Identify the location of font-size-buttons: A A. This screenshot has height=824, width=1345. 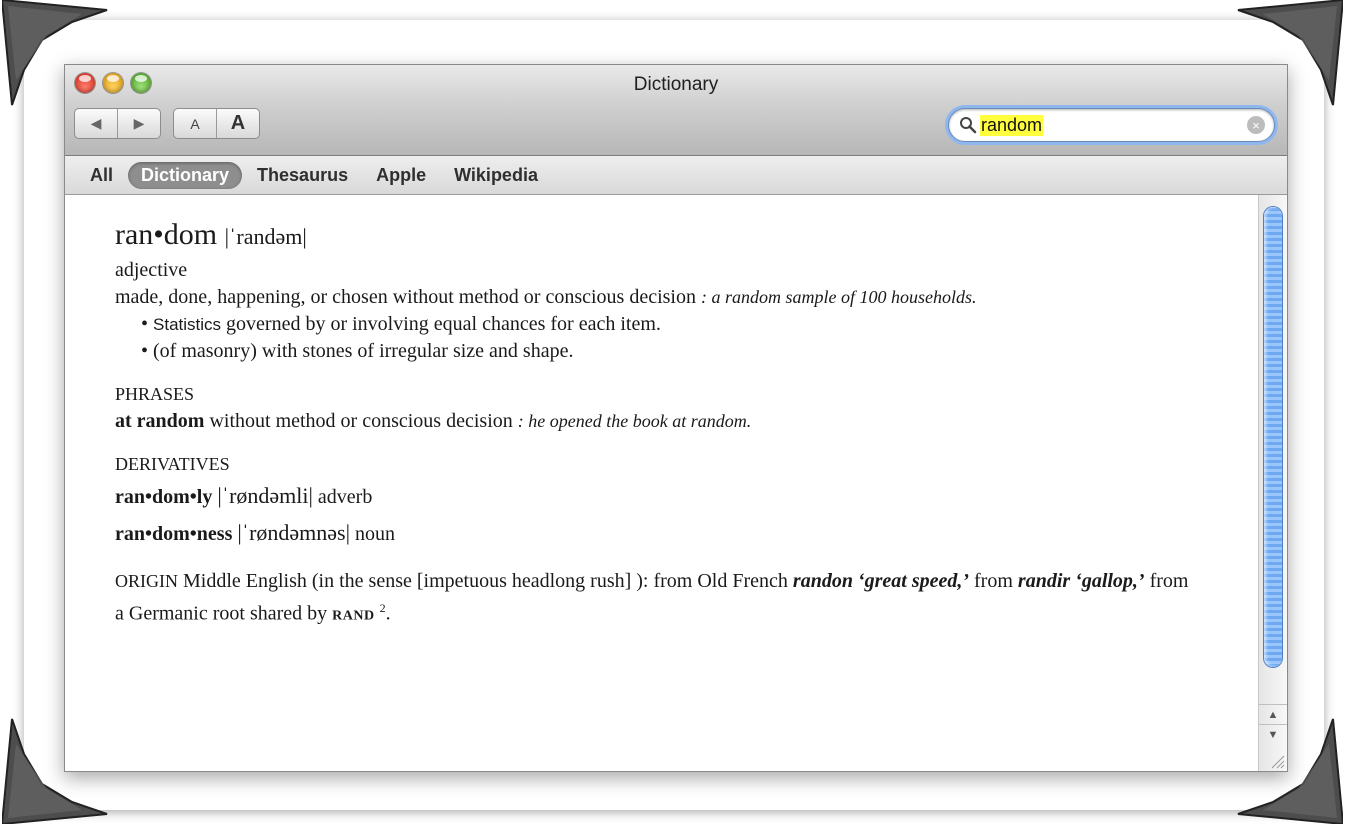
(216, 123).